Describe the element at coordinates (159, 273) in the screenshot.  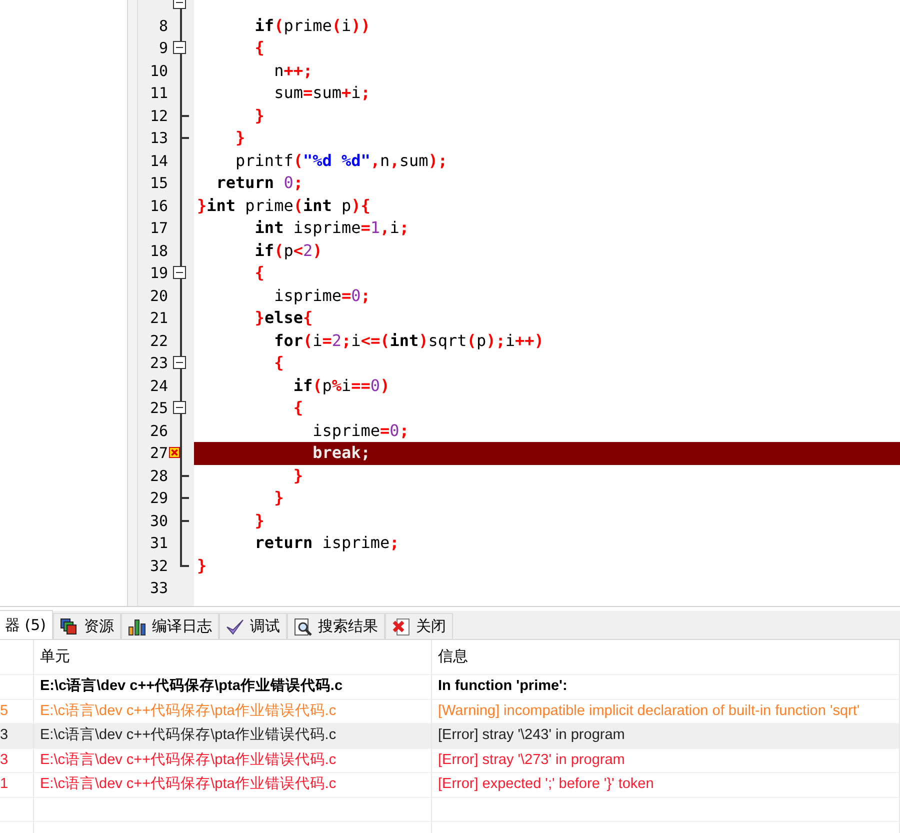
I see `line-number: 19` at that location.